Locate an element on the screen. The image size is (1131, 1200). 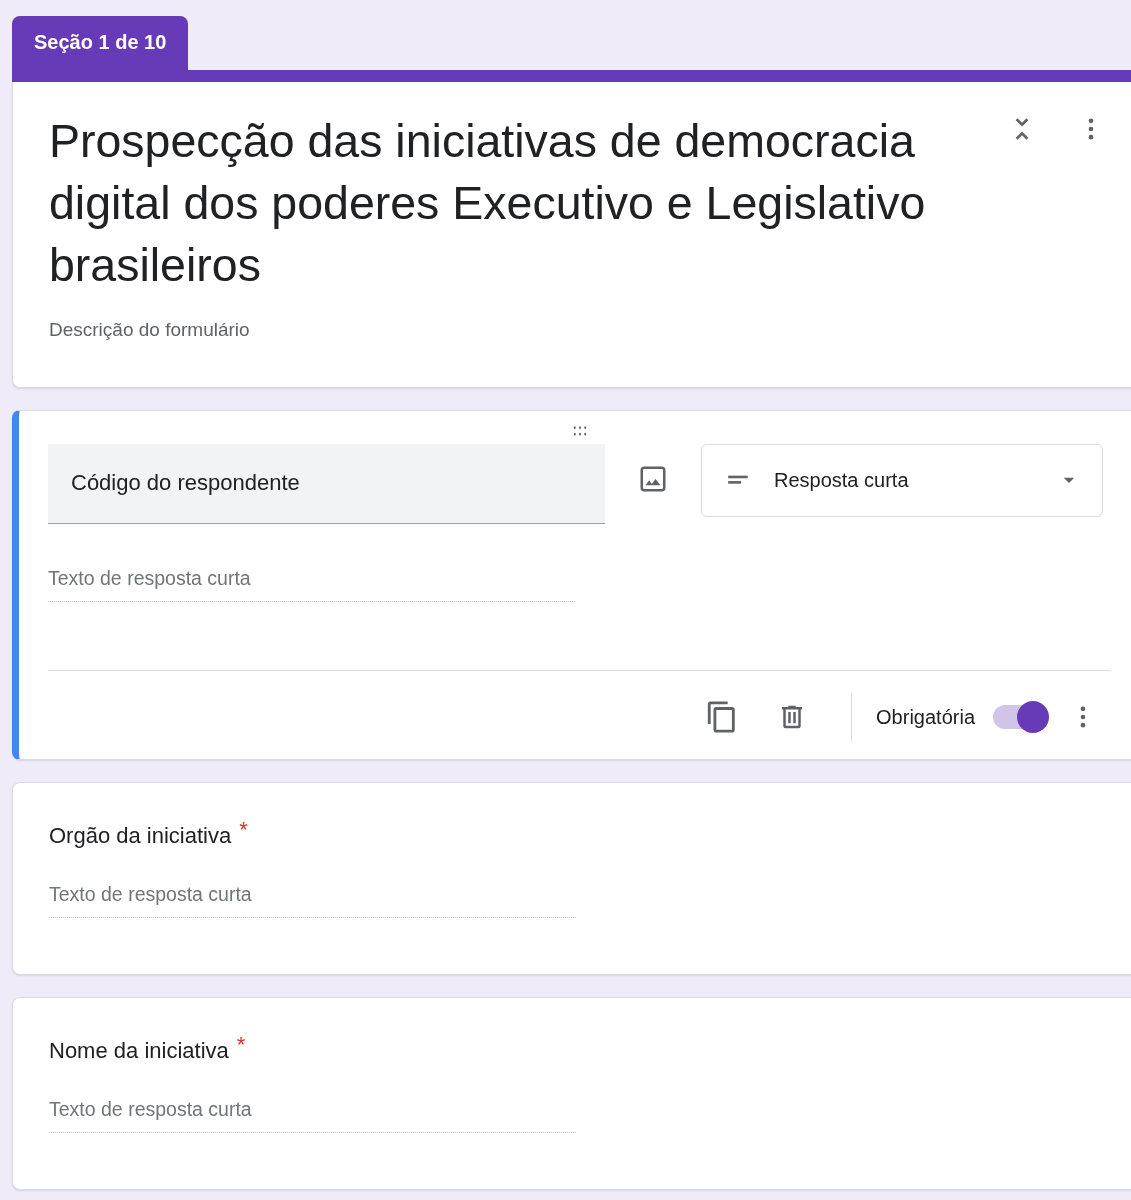
question-title-field: Código do respondente is located at coordinates (326, 483).